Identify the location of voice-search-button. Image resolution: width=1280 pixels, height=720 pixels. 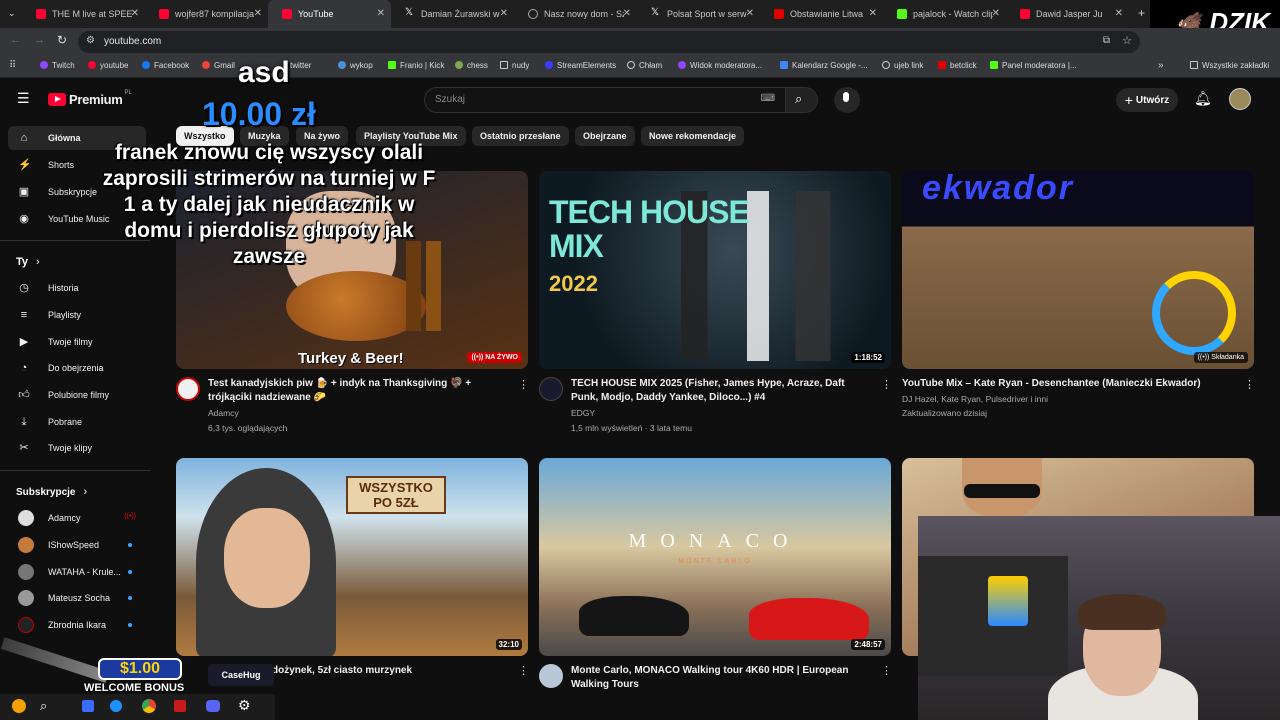
(847, 100).